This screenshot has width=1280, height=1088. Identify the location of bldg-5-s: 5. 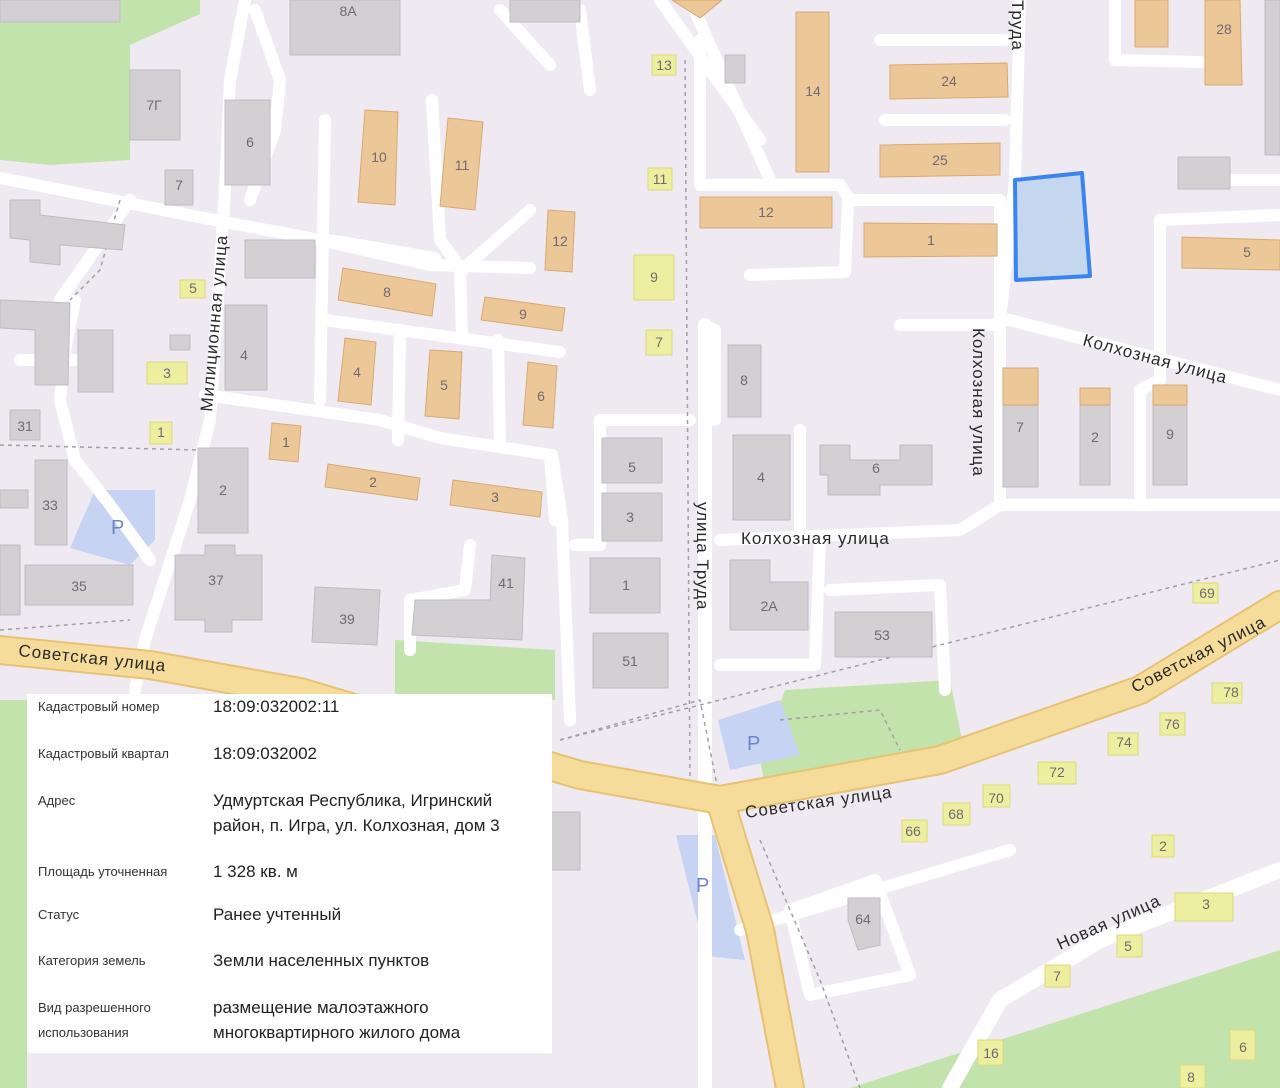
(1128, 946).